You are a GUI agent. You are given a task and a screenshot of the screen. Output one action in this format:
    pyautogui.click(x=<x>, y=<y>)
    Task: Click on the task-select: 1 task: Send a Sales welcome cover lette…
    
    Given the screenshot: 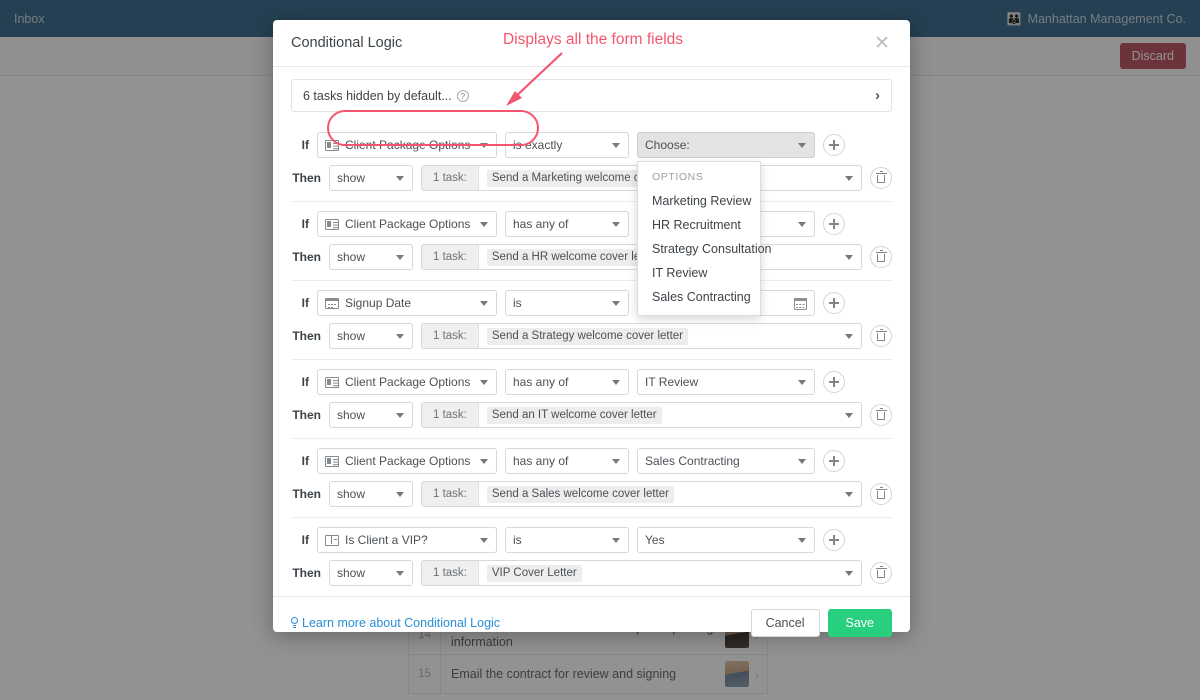 What is the action you would take?
    pyautogui.click(x=641, y=494)
    